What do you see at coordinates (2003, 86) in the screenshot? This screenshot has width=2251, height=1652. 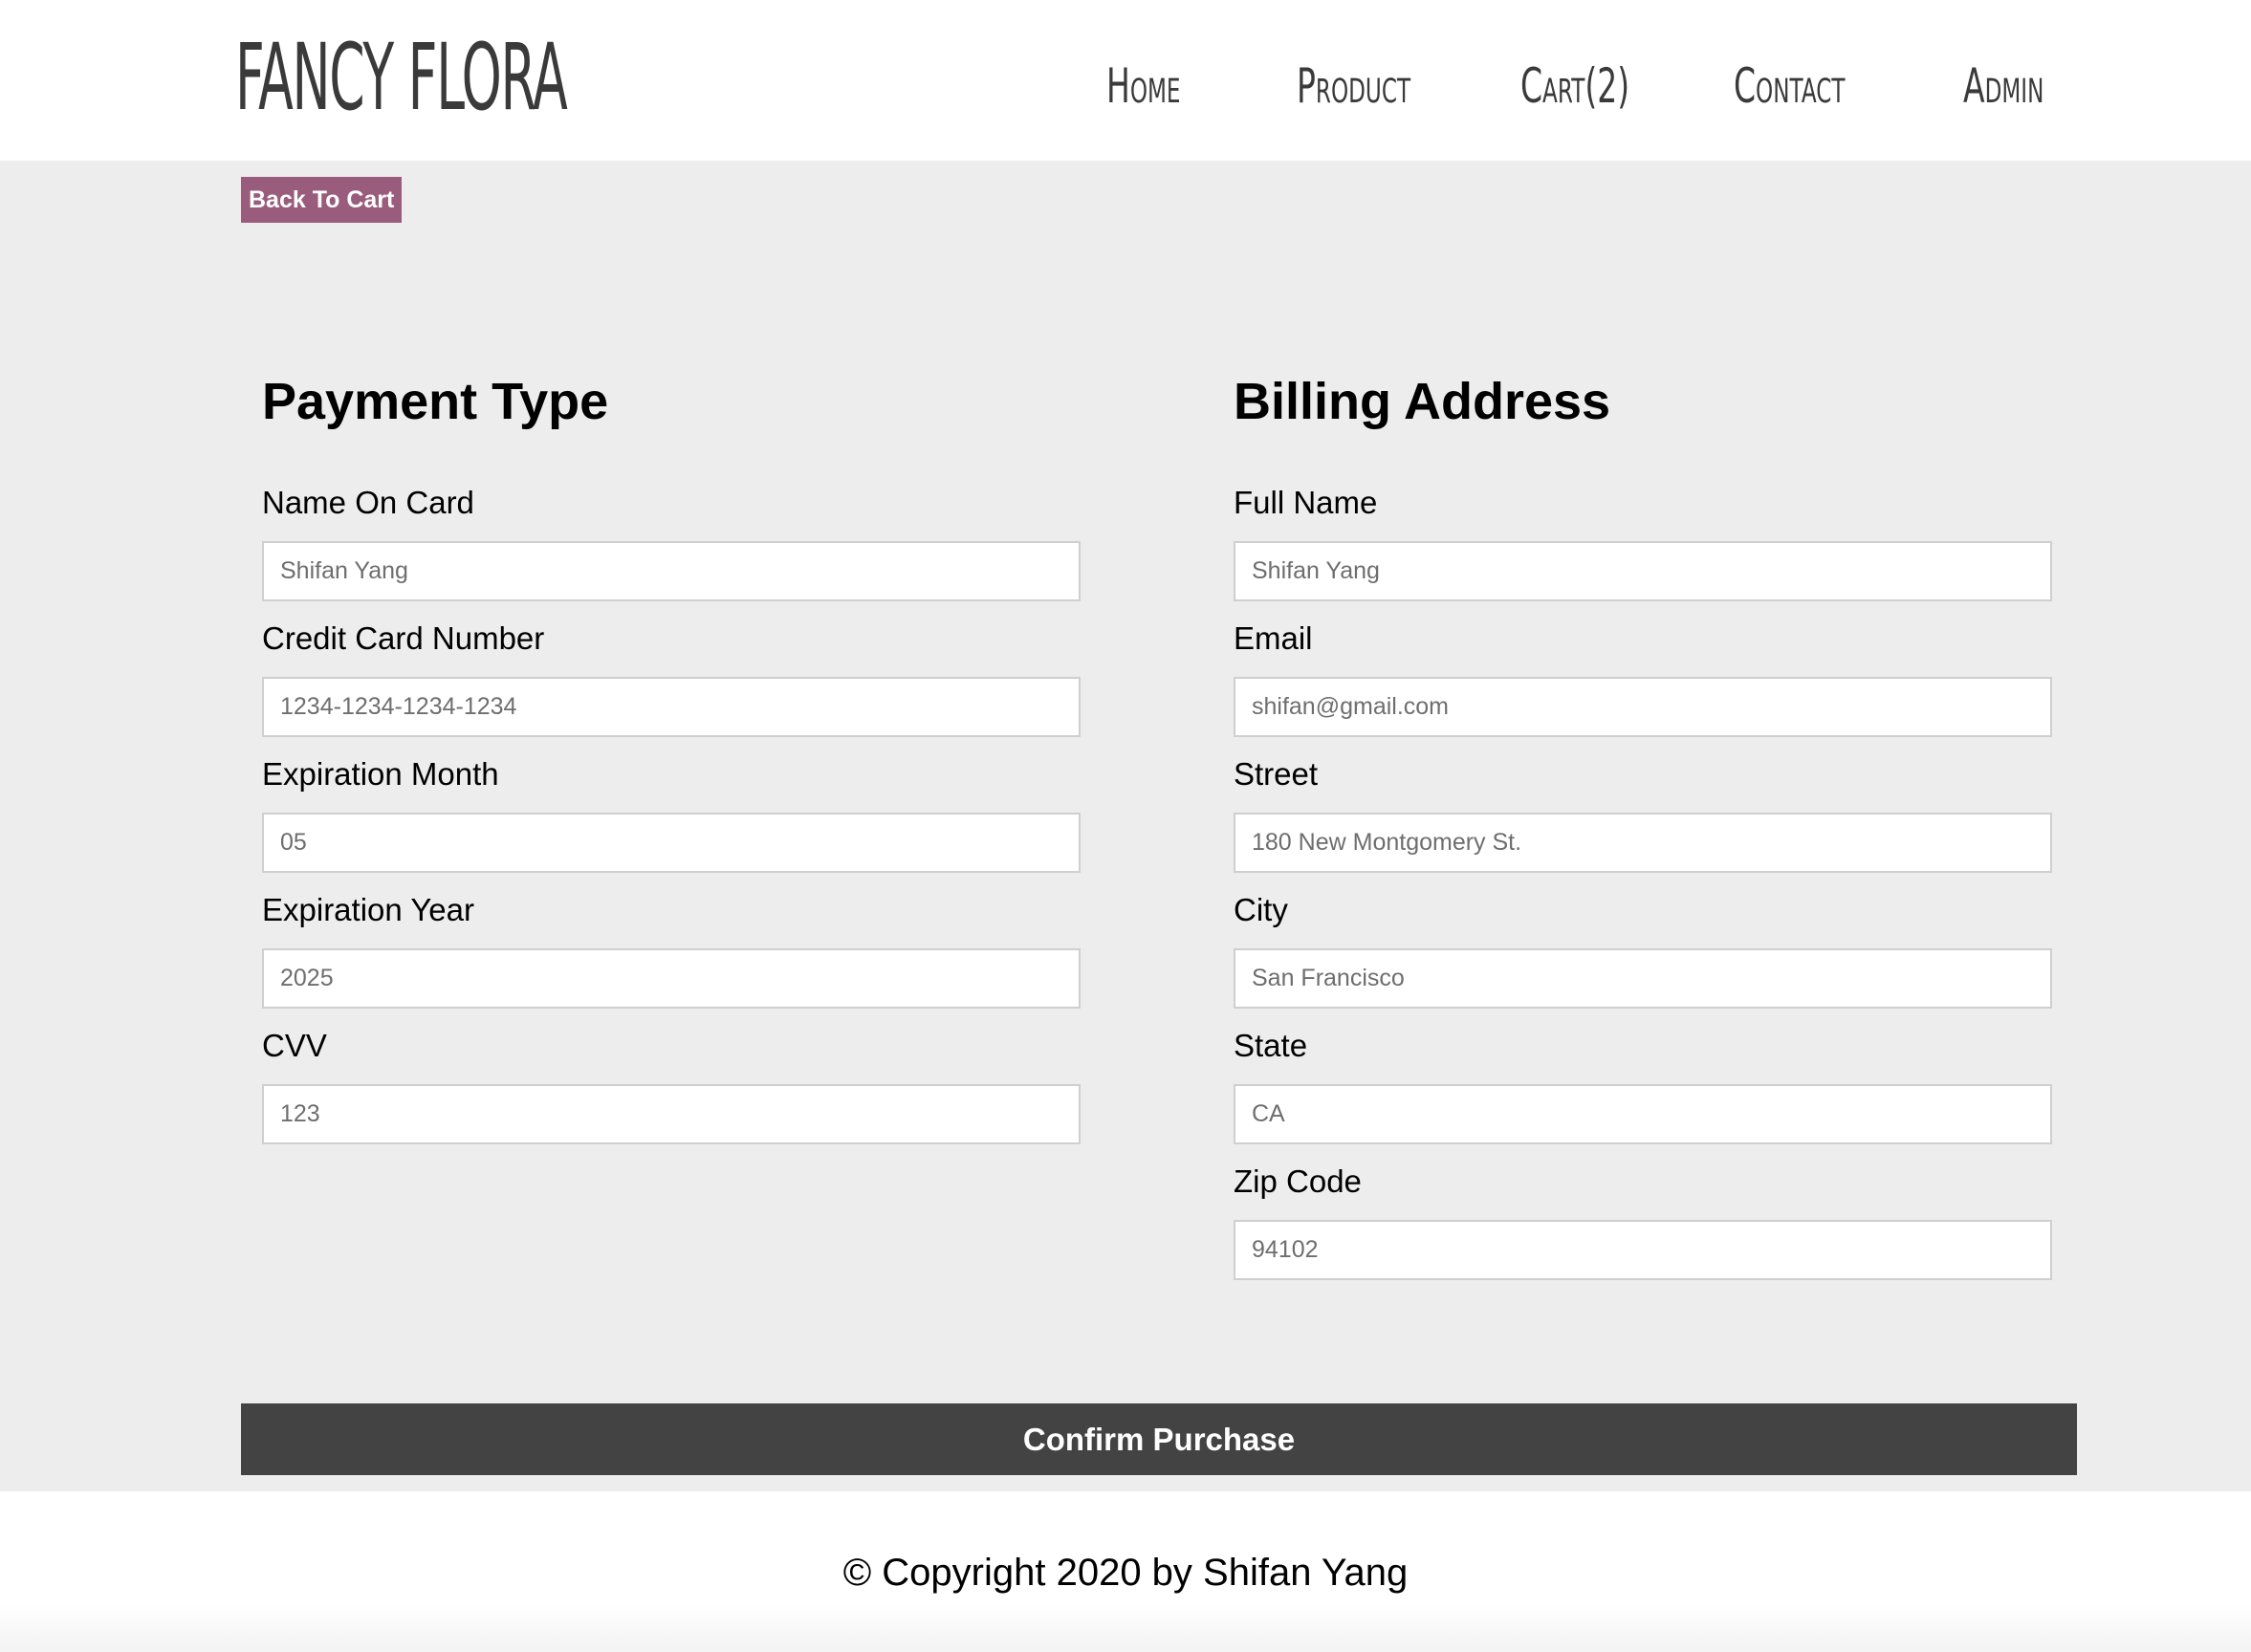 I see `nav-admin: Admin` at bounding box center [2003, 86].